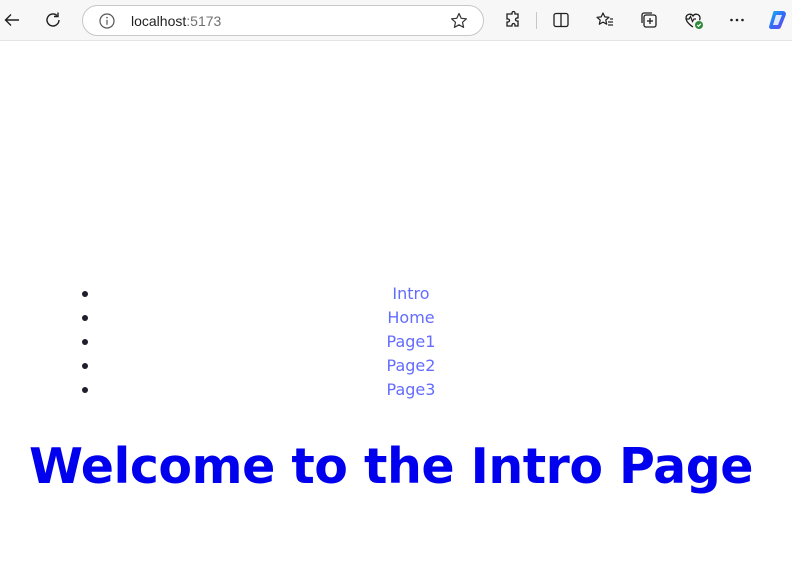 This screenshot has width=792, height=575. Describe the element at coordinates (204, 21) in the screenshot. I see `url-port: :5173` at that location.